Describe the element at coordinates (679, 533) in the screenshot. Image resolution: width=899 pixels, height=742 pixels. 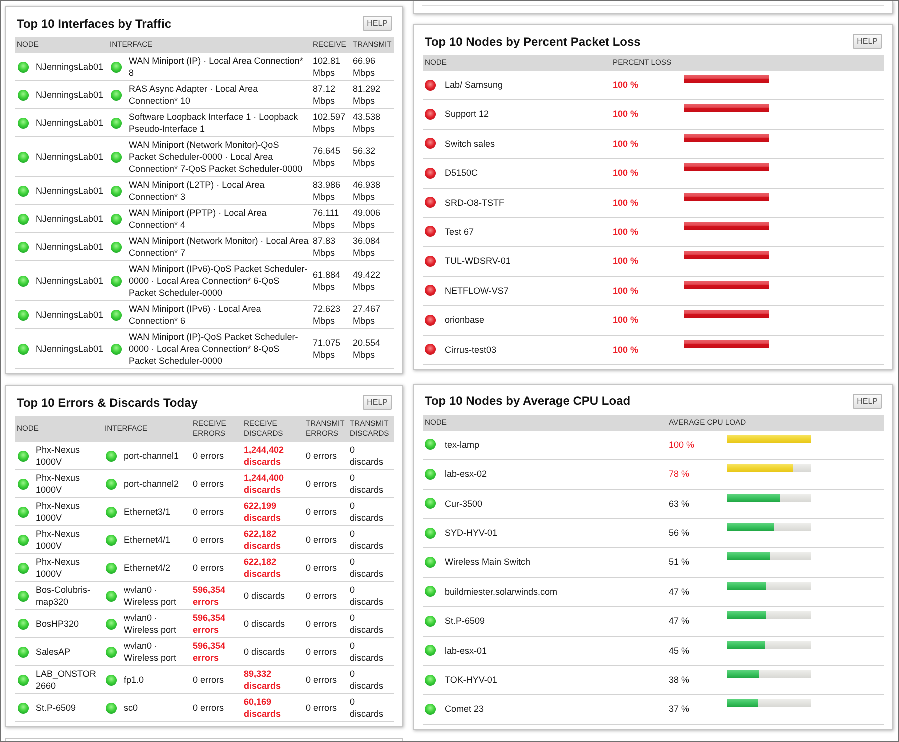
I see `cpu-load-percent: 56 %` at that location.